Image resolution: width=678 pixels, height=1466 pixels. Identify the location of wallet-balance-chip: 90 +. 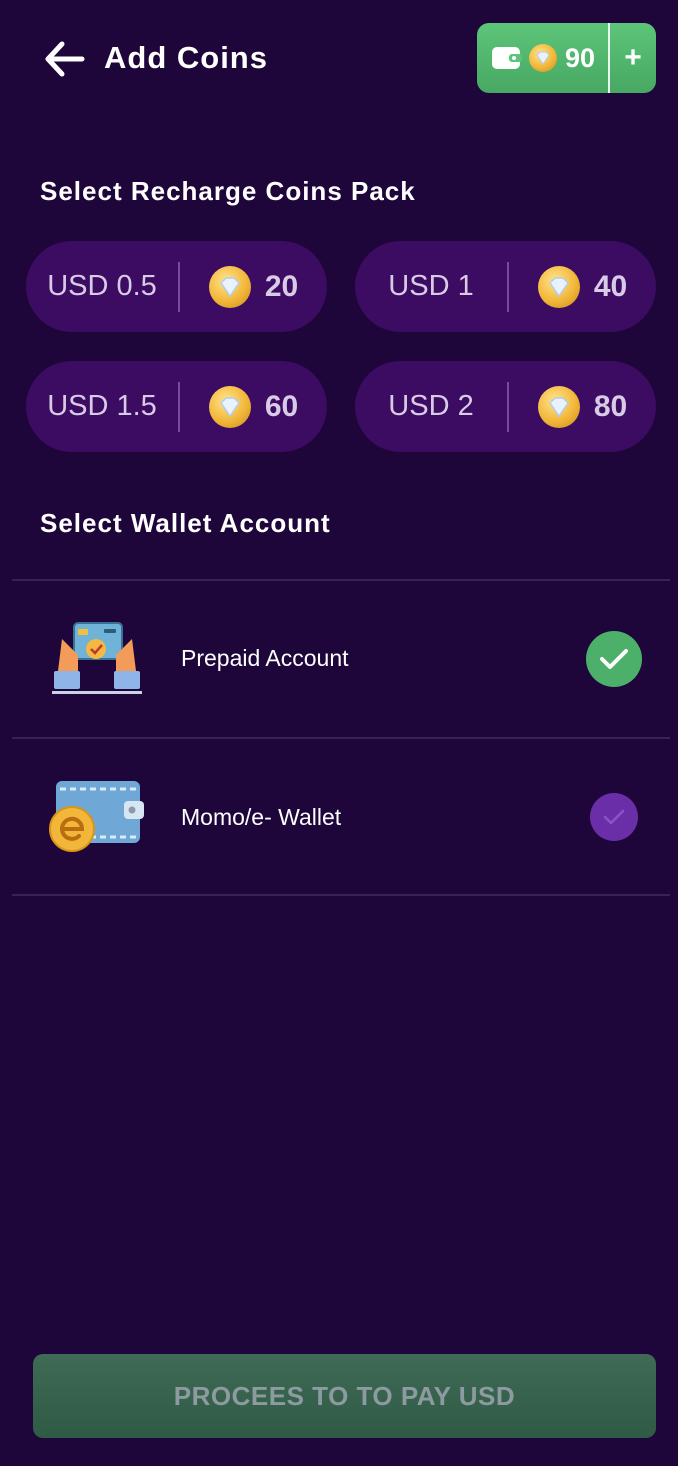
(566, 58).